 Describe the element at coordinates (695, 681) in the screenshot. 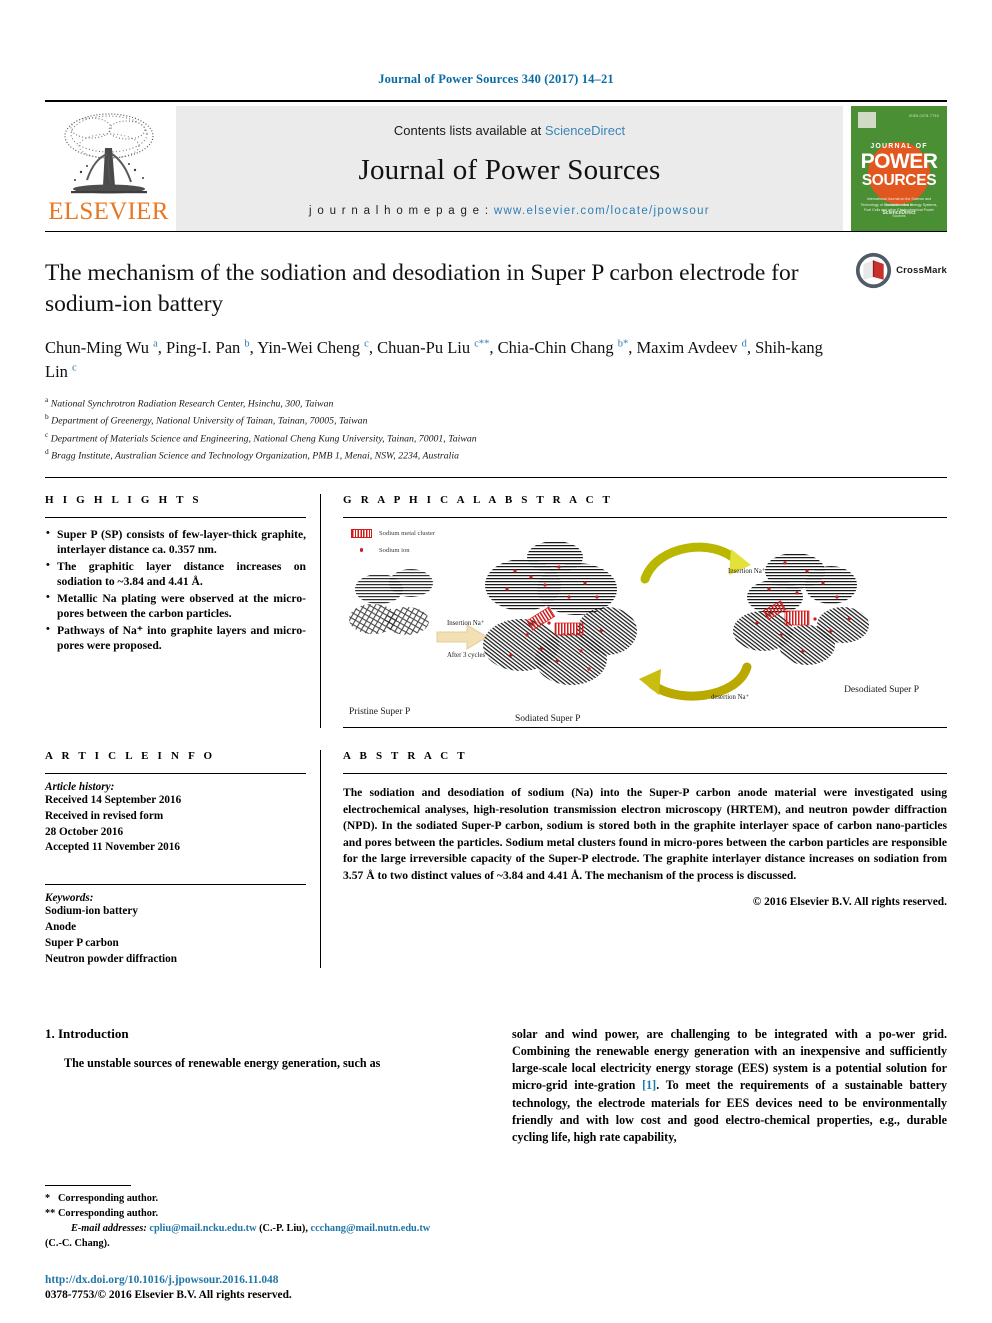

I see `desertion-arrow-bottom` at that location.